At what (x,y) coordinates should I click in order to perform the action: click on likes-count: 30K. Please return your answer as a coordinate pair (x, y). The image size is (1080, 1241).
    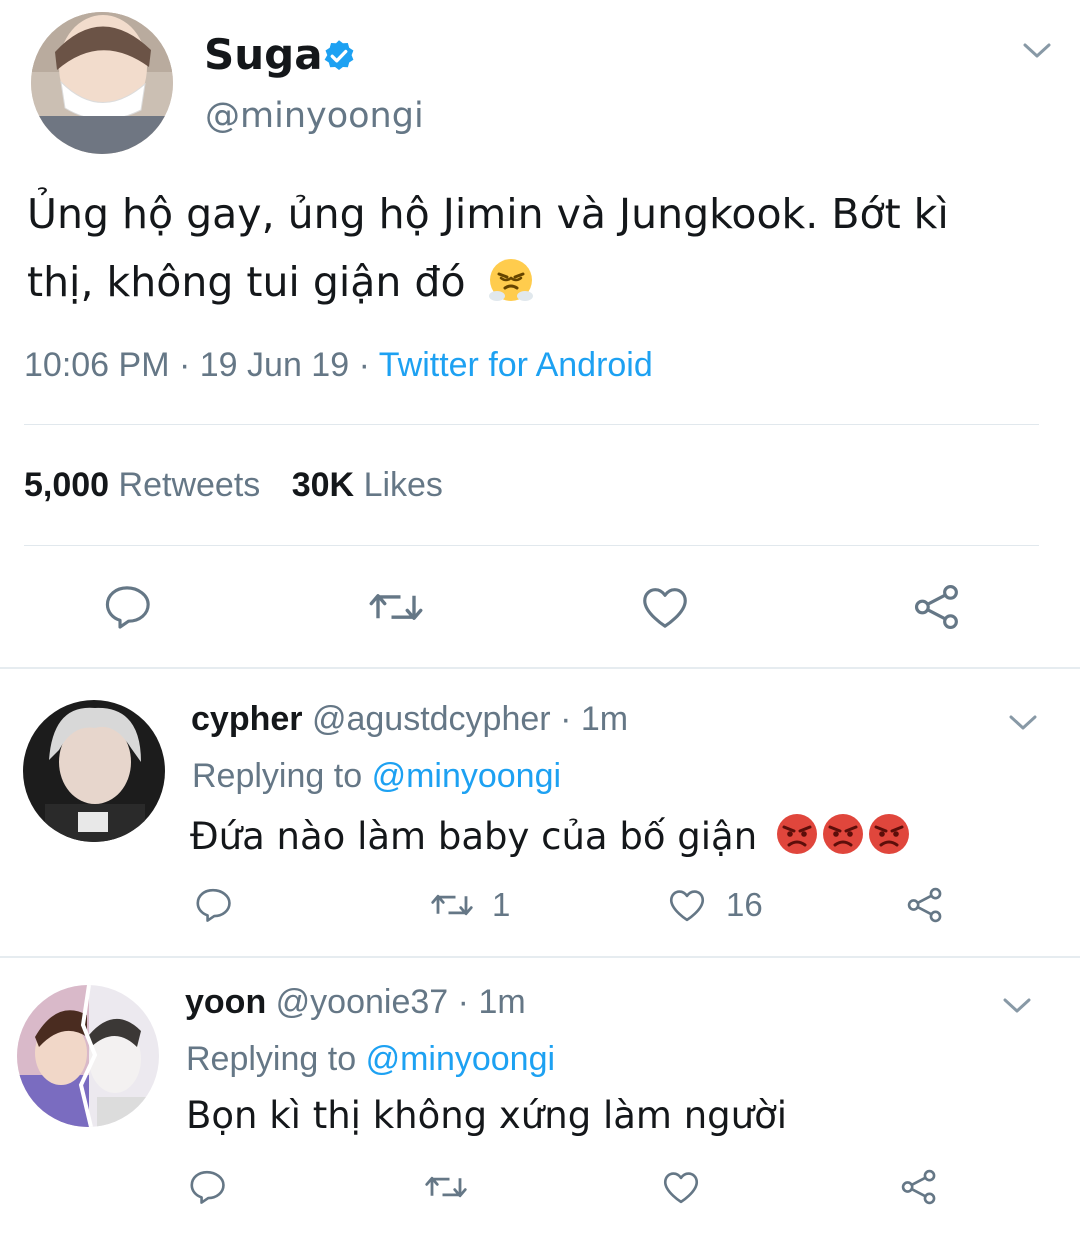
    Looking at the image, I should click on (323, 485).